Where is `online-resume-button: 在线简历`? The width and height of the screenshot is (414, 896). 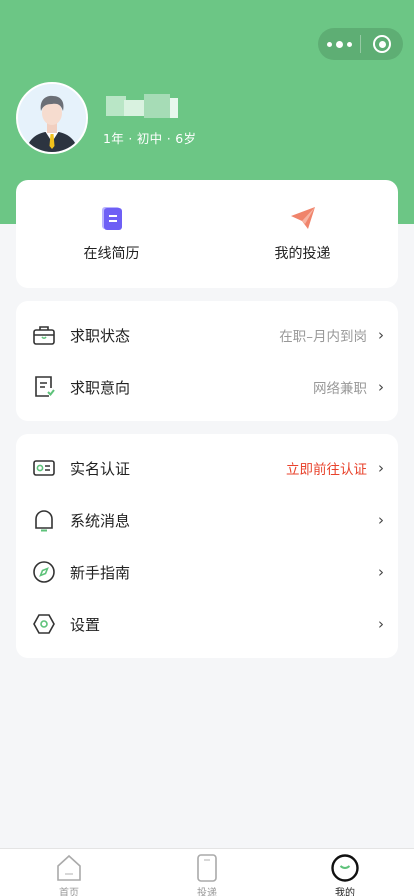
online-resume-button: 在线简历 is located at coordinates (111, 234).